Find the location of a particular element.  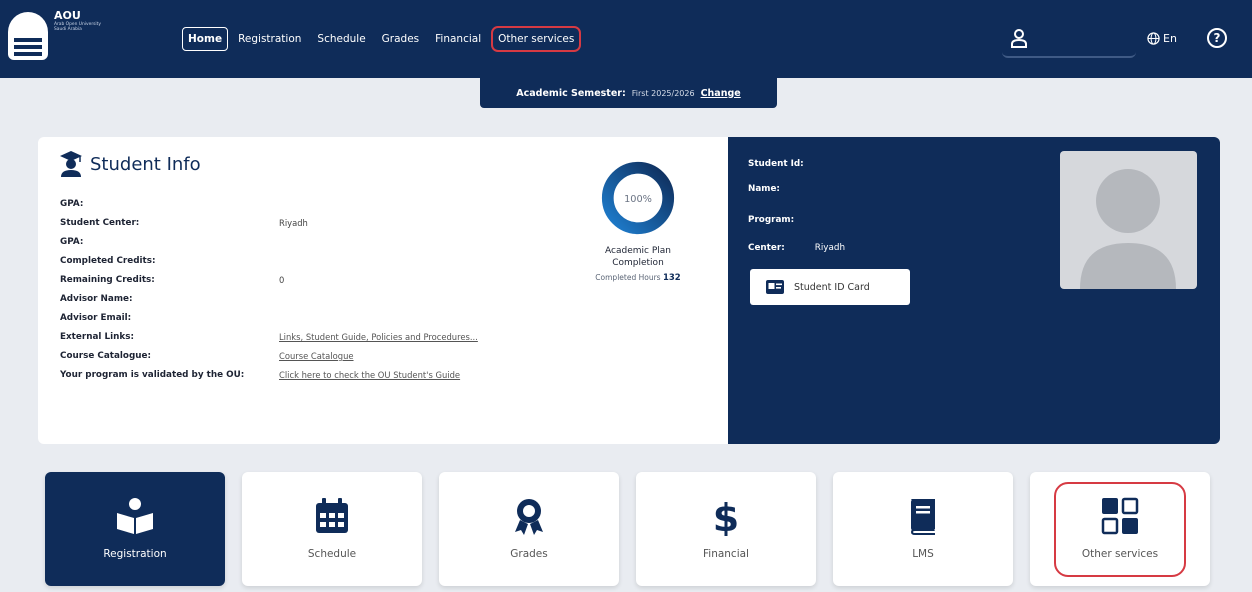

grid-squares-icon is located at coordinates (1120, 516).